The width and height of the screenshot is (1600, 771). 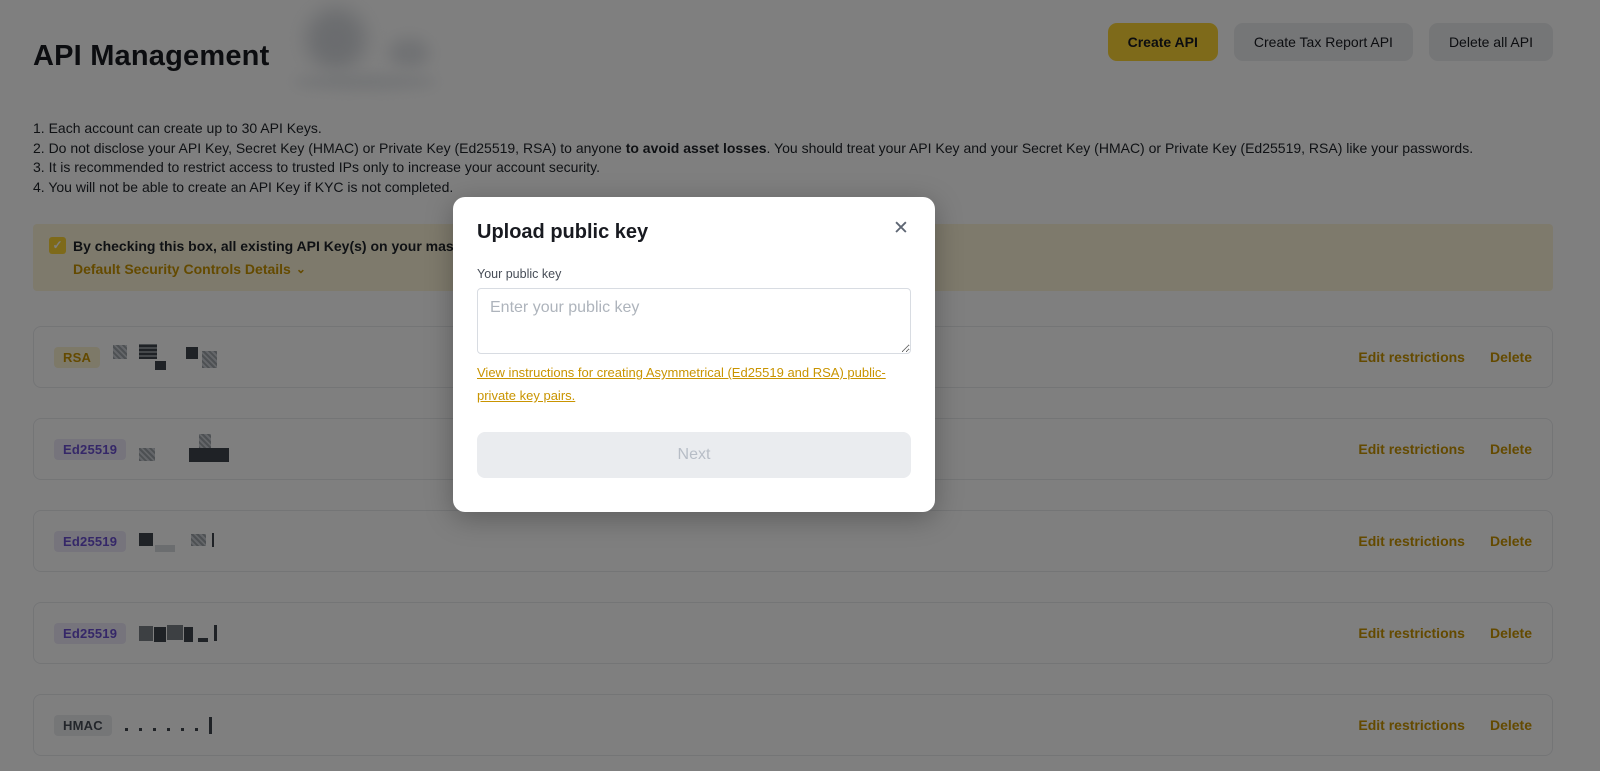 I want to click on public-key-field-label: Your public key, so click(x=519, y=274).